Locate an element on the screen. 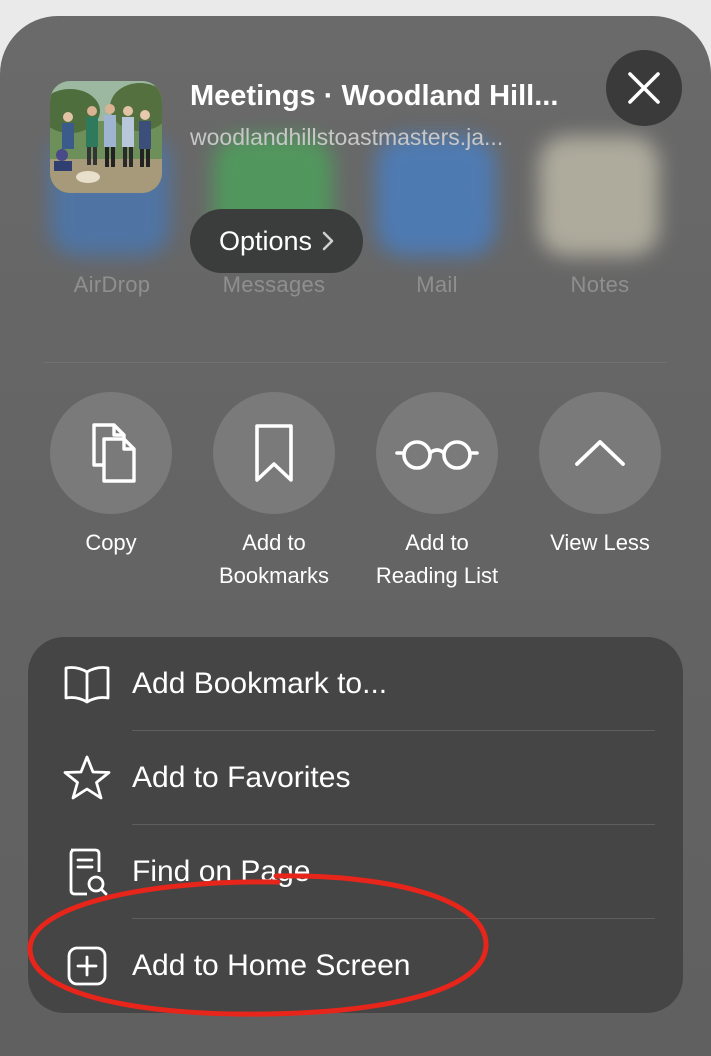  share-target-label-messages: Messages is located at coordinates (274, 284).